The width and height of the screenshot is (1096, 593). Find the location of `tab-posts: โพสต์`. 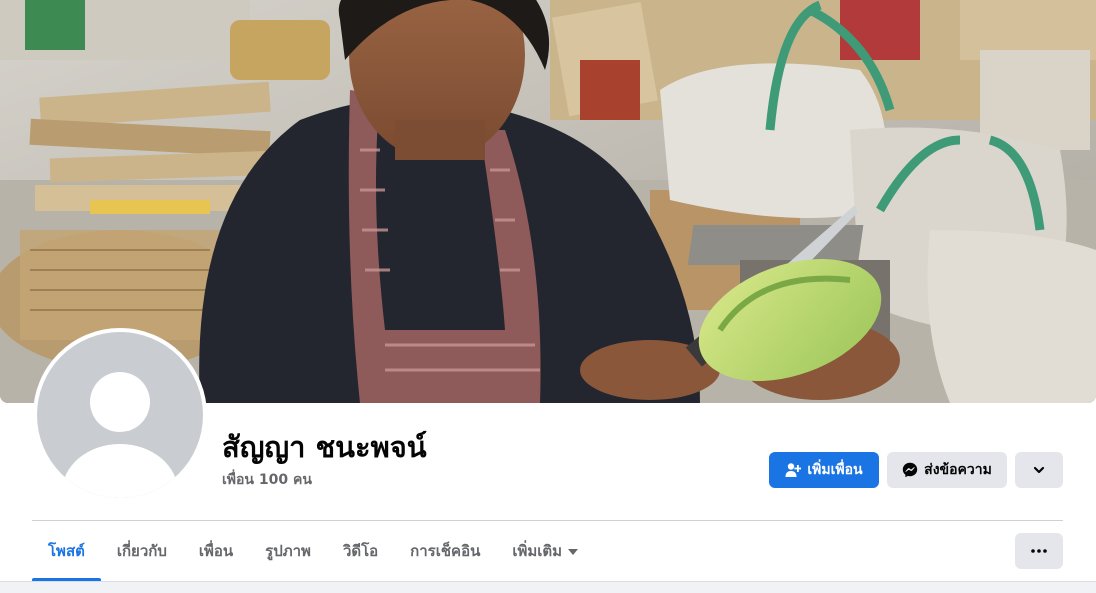

tab-posts: โพสต์ is located at coordinates (66, 551).